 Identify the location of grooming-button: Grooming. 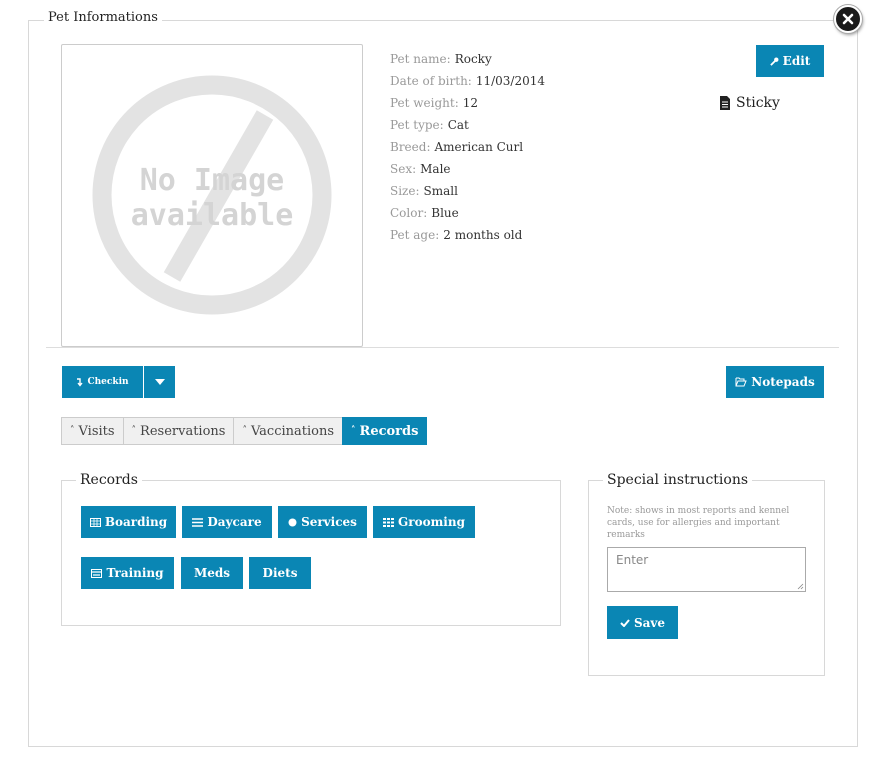
(424, 522).